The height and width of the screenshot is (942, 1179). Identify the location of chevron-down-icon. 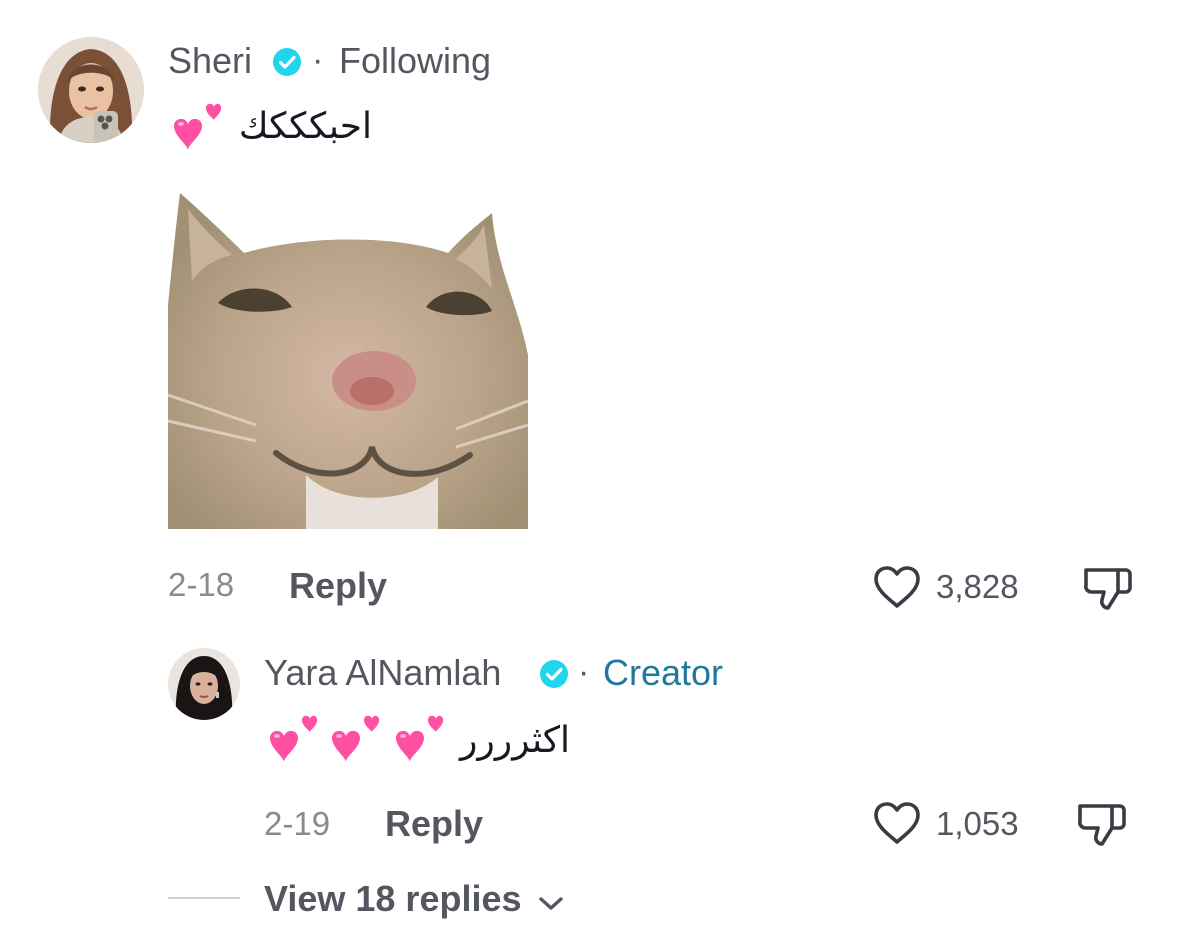
(551, 901).